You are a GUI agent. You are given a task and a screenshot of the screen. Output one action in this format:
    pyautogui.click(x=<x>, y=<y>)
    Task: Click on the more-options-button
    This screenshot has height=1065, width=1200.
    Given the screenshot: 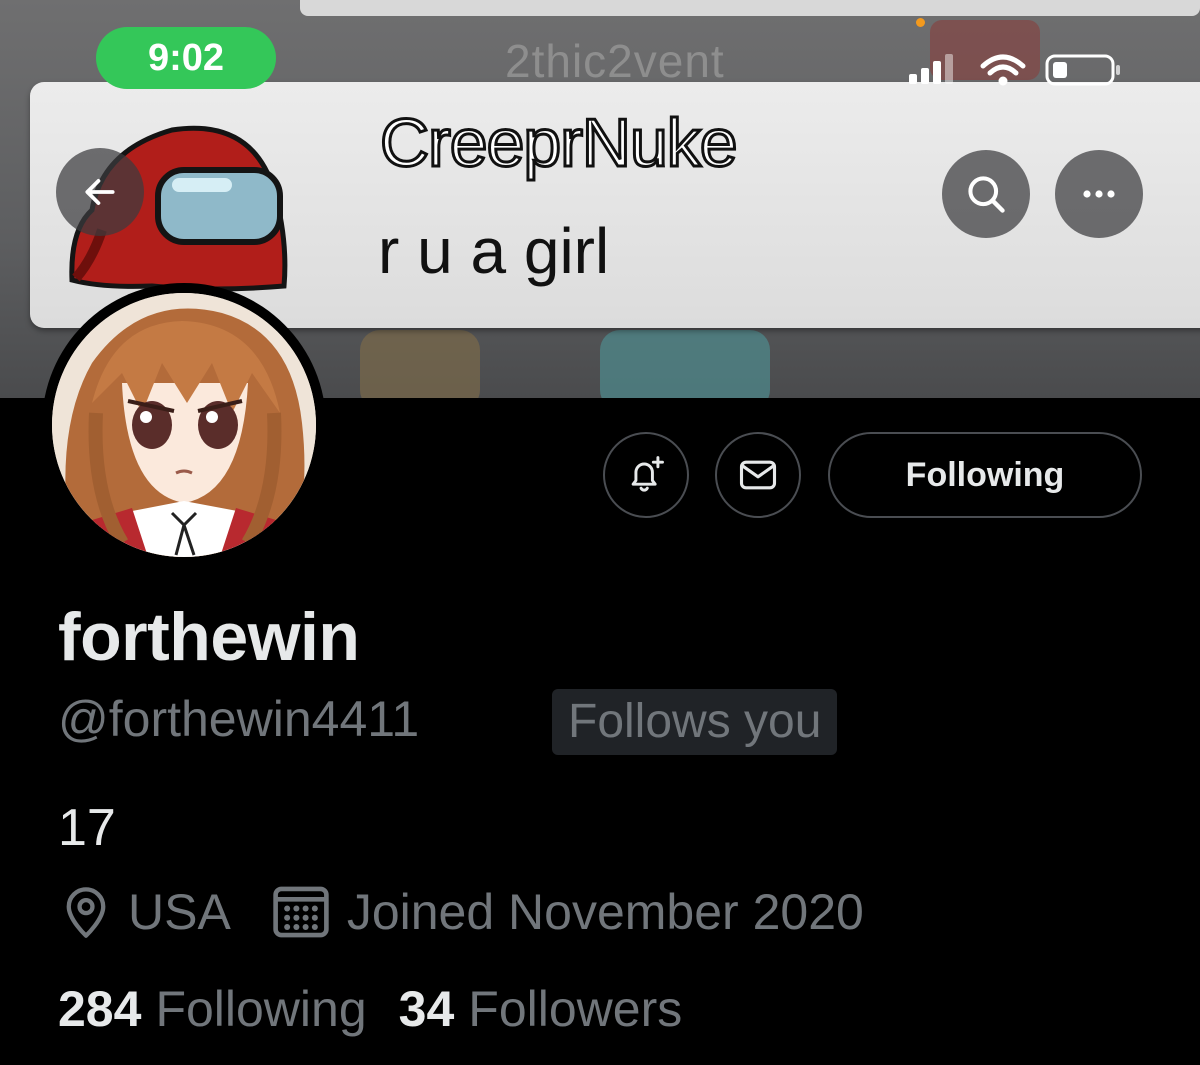 What is the action you would take?
    pyautogui.click(x=1099, y=194)
    